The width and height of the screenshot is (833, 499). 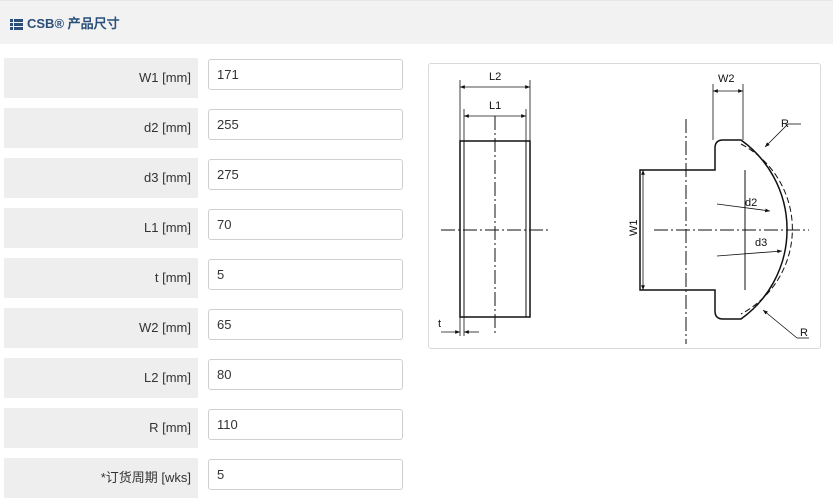 I want to click on label-r-top: R, so click(x=785, y=124).